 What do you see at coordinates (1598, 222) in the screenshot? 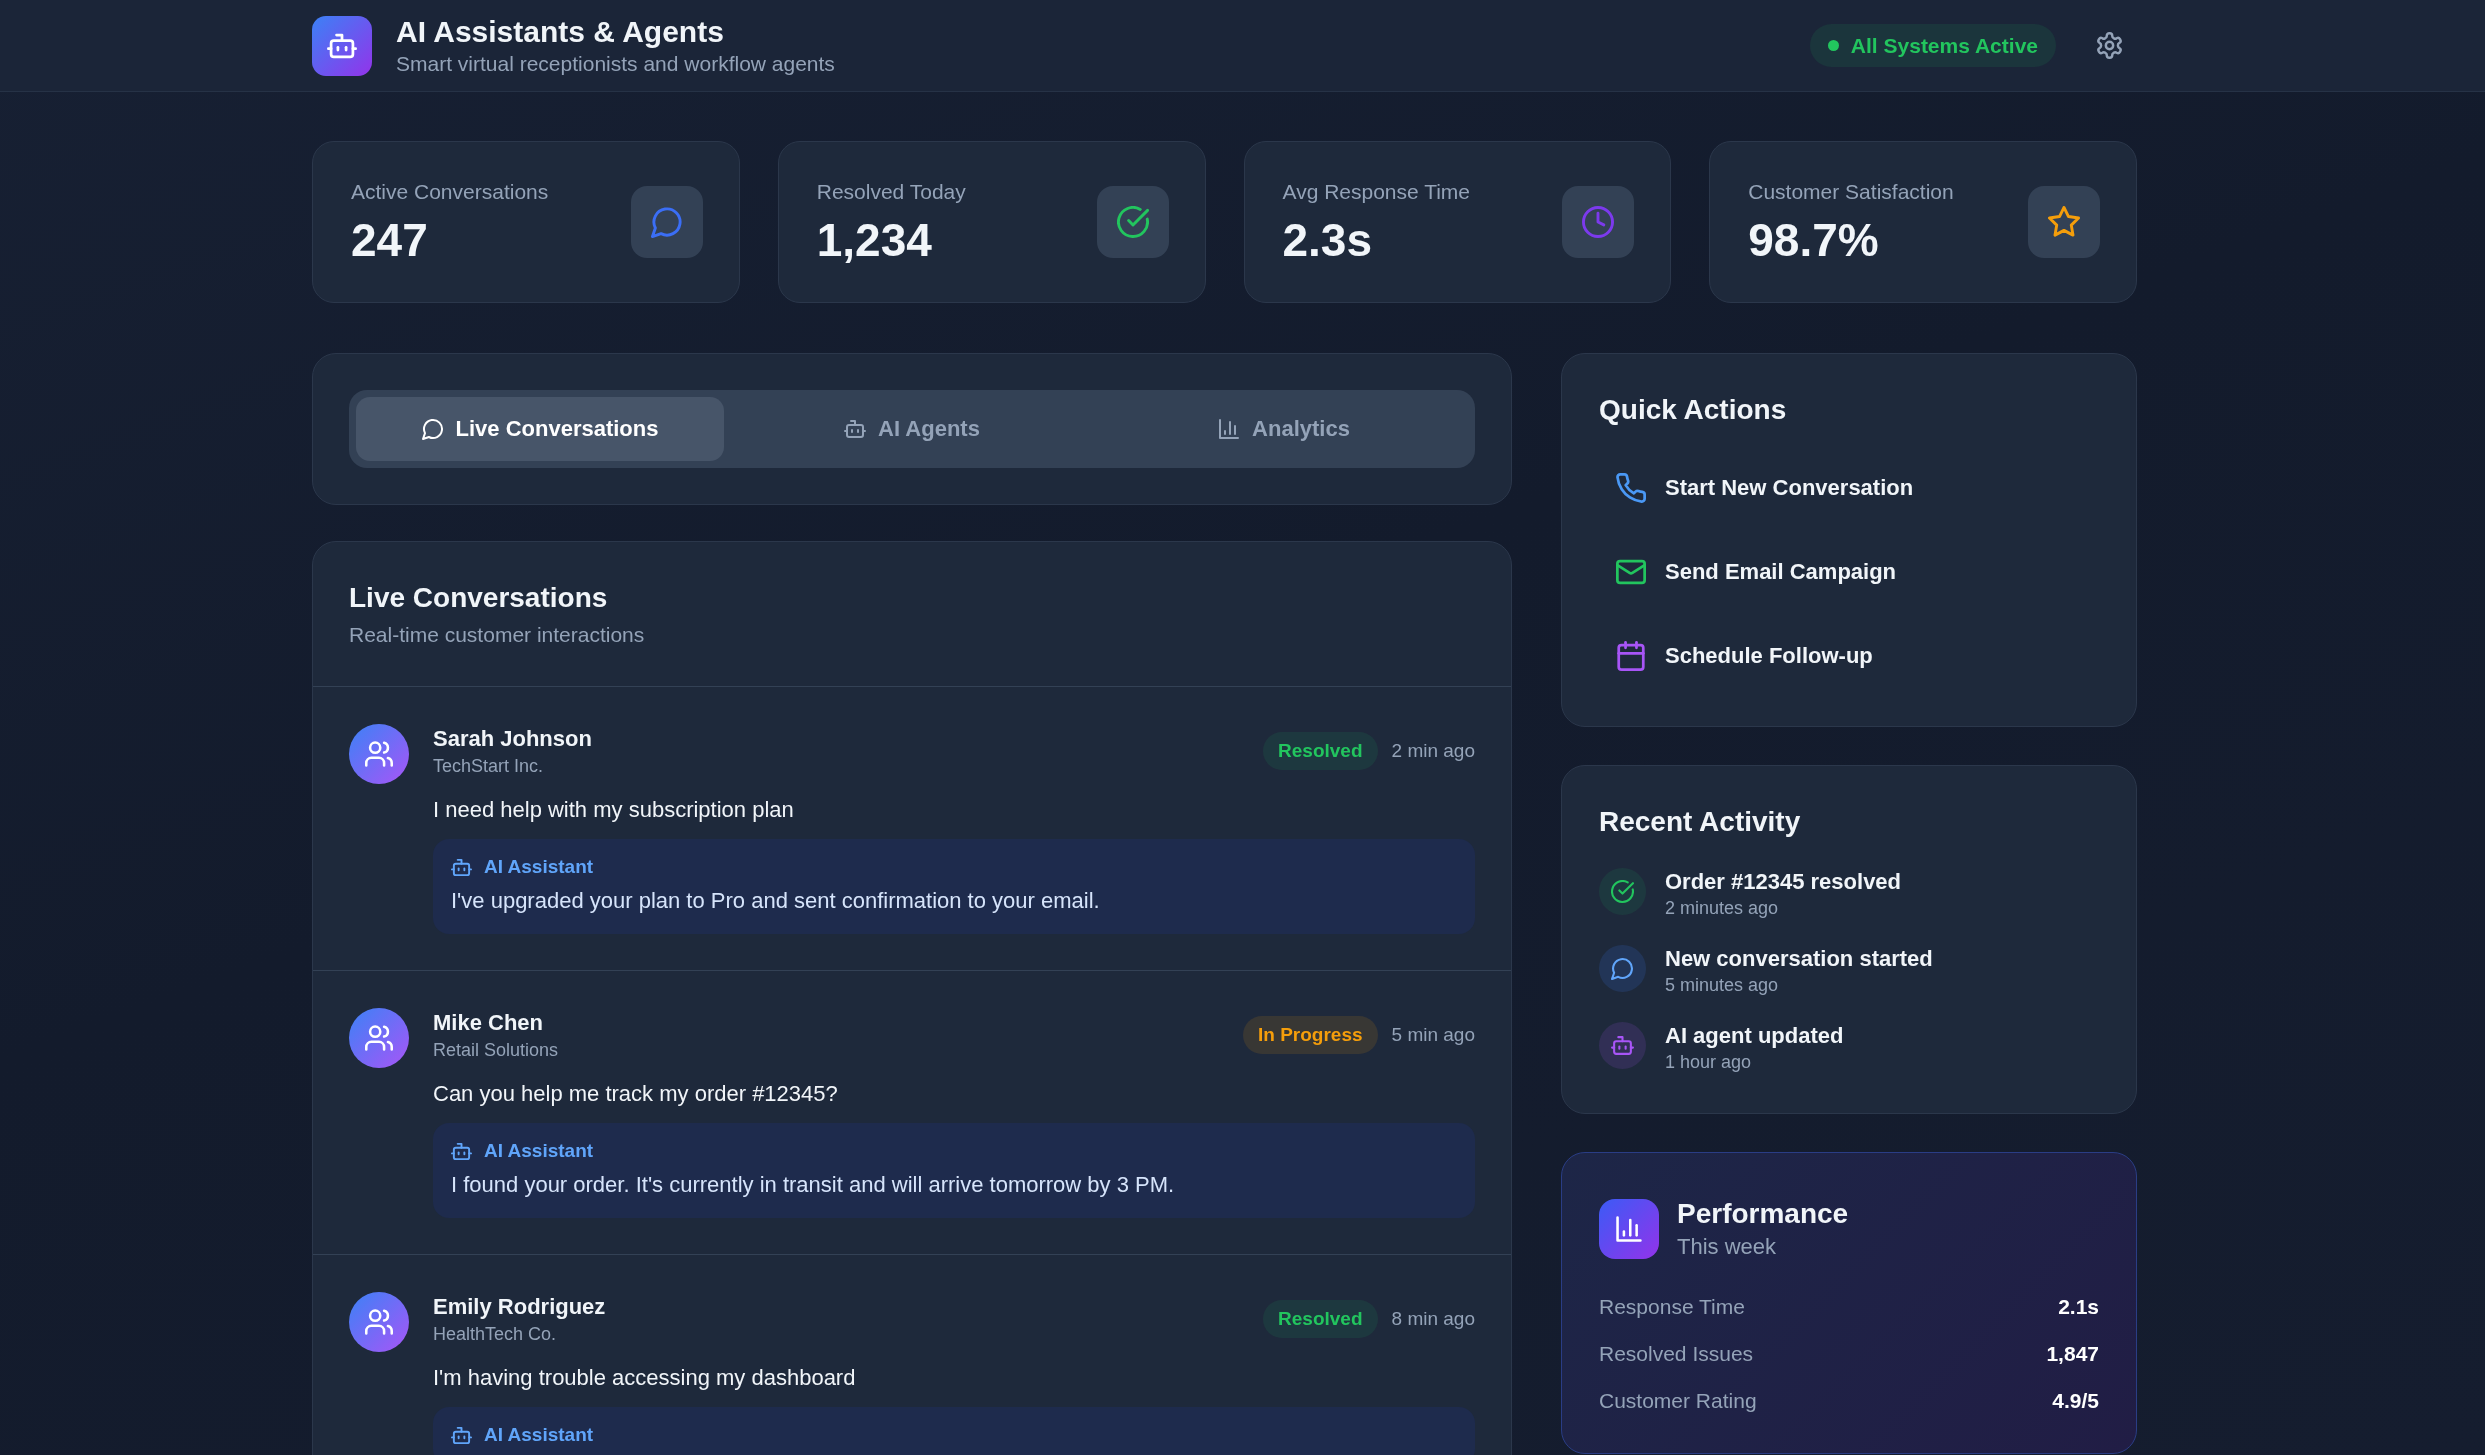
I see `clock-icon` at bounding box center [1598, 222].